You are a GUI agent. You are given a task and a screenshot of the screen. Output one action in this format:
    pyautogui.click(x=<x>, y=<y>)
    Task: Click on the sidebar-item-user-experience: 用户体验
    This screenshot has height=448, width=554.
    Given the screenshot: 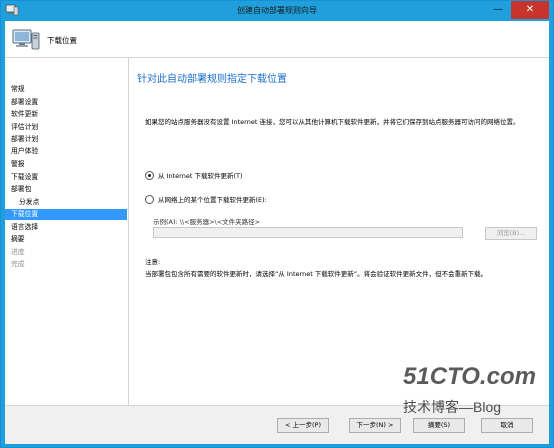 What is the action you would take?
    pyautogui.click(x=66, y=151)
    